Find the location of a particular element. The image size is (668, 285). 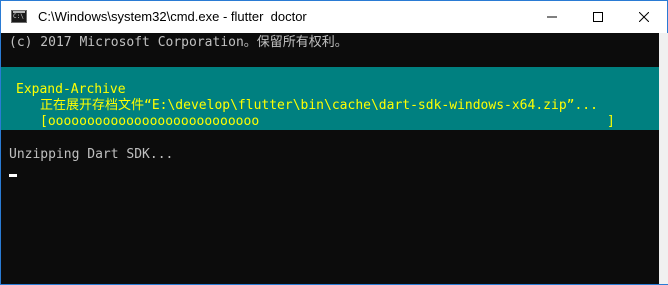

close-icon is located at coordinates (644, 17).